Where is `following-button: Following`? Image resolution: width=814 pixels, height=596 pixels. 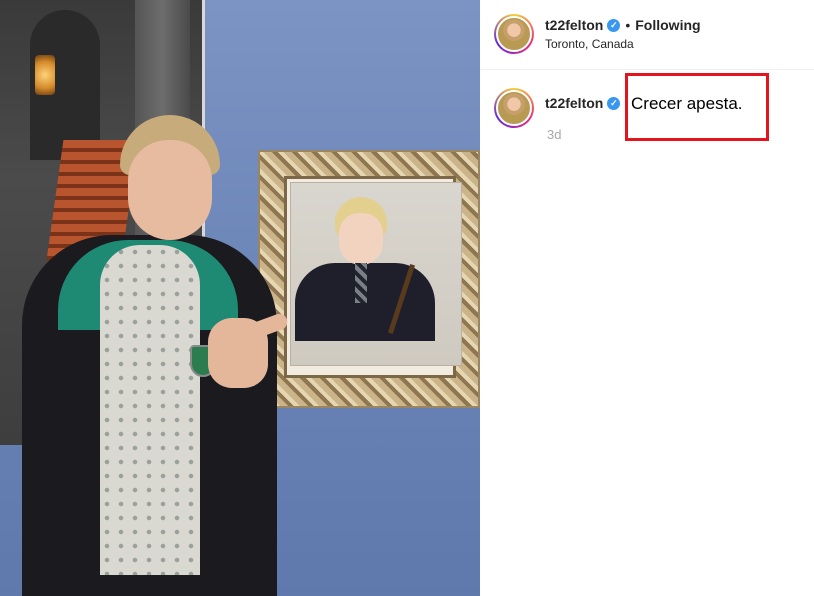 following-button: Following is located at coordinates (667, 25).